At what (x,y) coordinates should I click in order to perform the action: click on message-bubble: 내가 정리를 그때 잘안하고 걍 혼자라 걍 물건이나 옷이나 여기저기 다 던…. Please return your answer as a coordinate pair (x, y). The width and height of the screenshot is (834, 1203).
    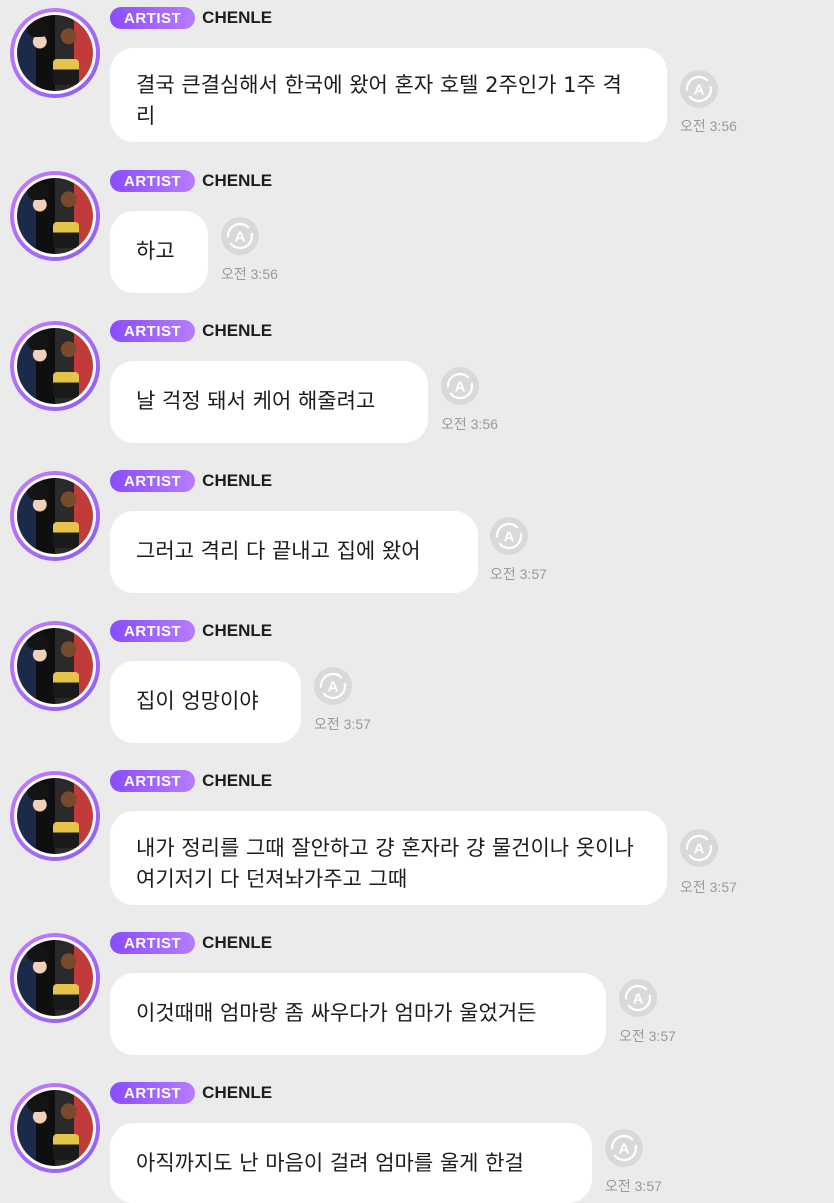
    Looking at the image, I should click on (388, 858).